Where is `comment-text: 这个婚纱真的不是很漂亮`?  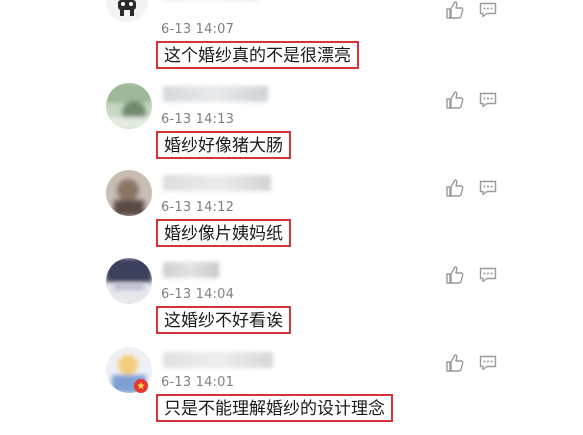 comment-text: 这个婚纱真的不是很漂亮 is located at coordinates (257, 55).